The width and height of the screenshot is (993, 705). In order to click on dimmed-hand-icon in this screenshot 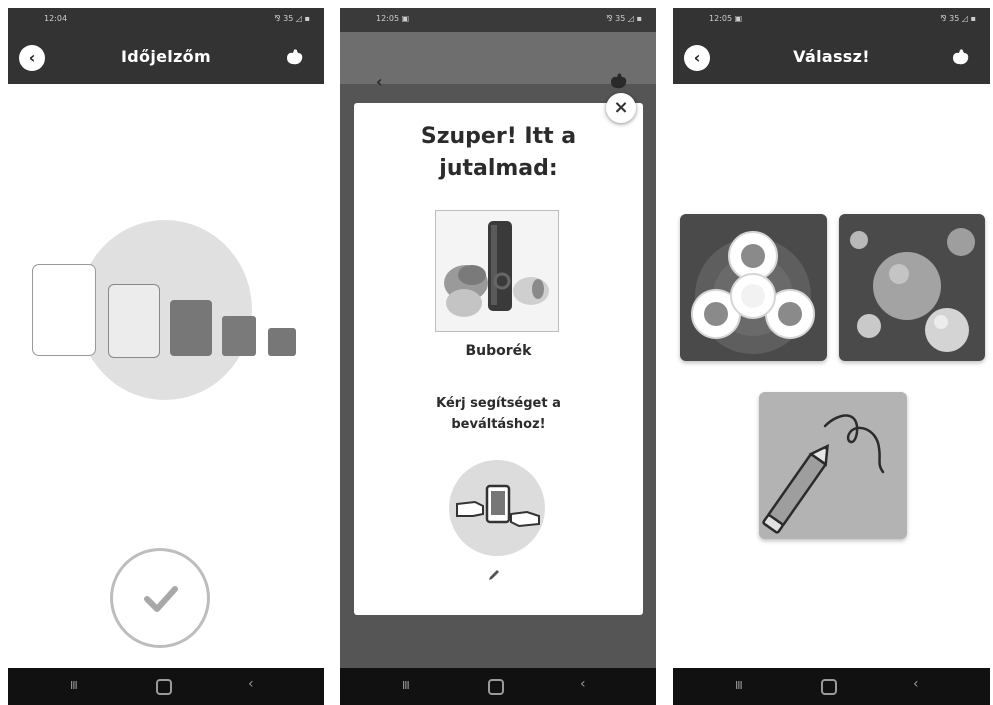, I will do `click(619, 81)`.